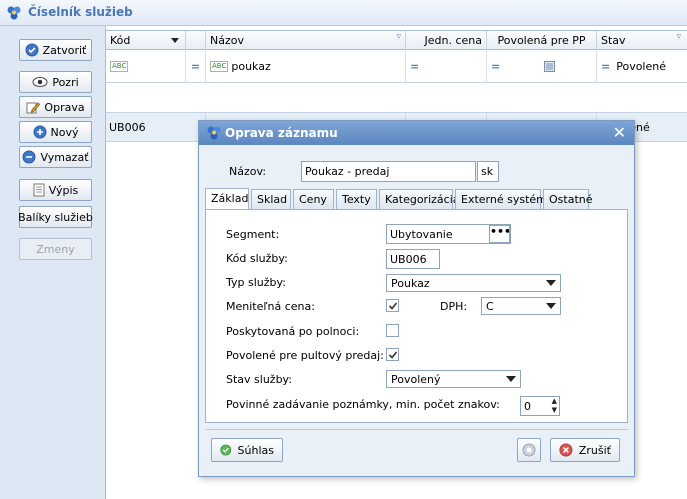 The height and width of the screenshot is (499, 687). I want to click on tab-ostatne: Ostatné, so click(568, 199).